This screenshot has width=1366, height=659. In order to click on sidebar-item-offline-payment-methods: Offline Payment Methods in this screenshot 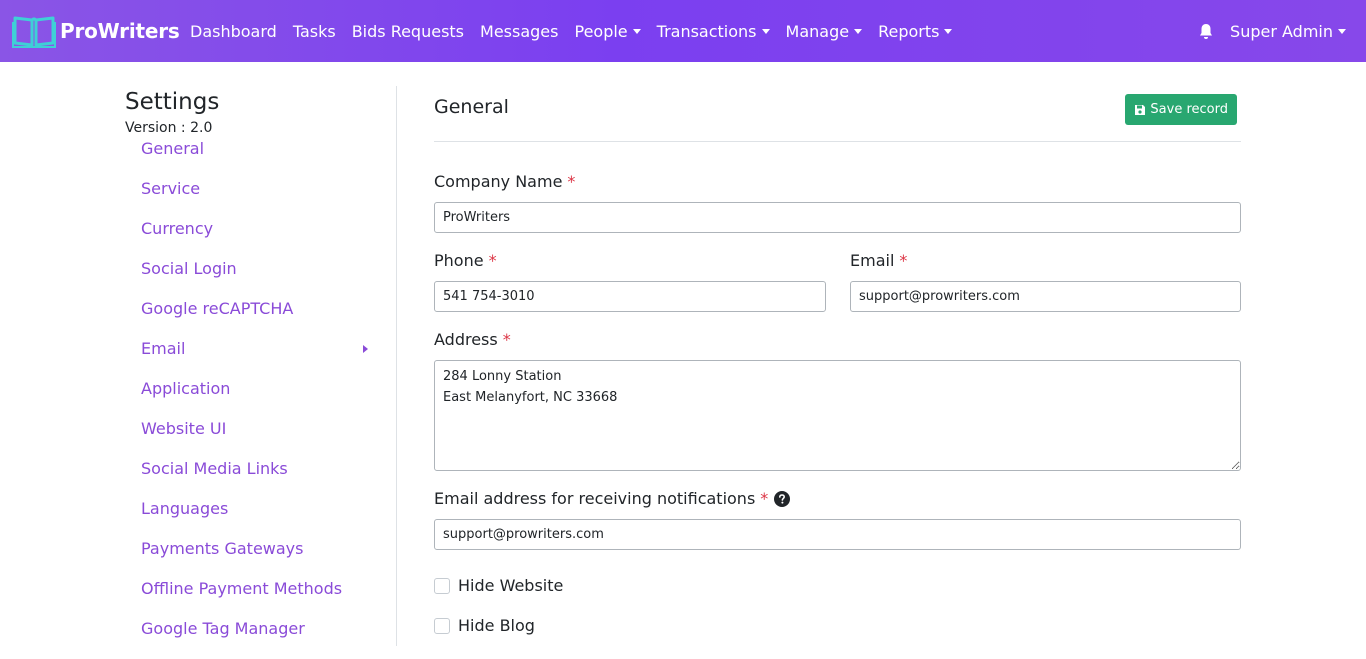, I will do `click(260, 599)`.